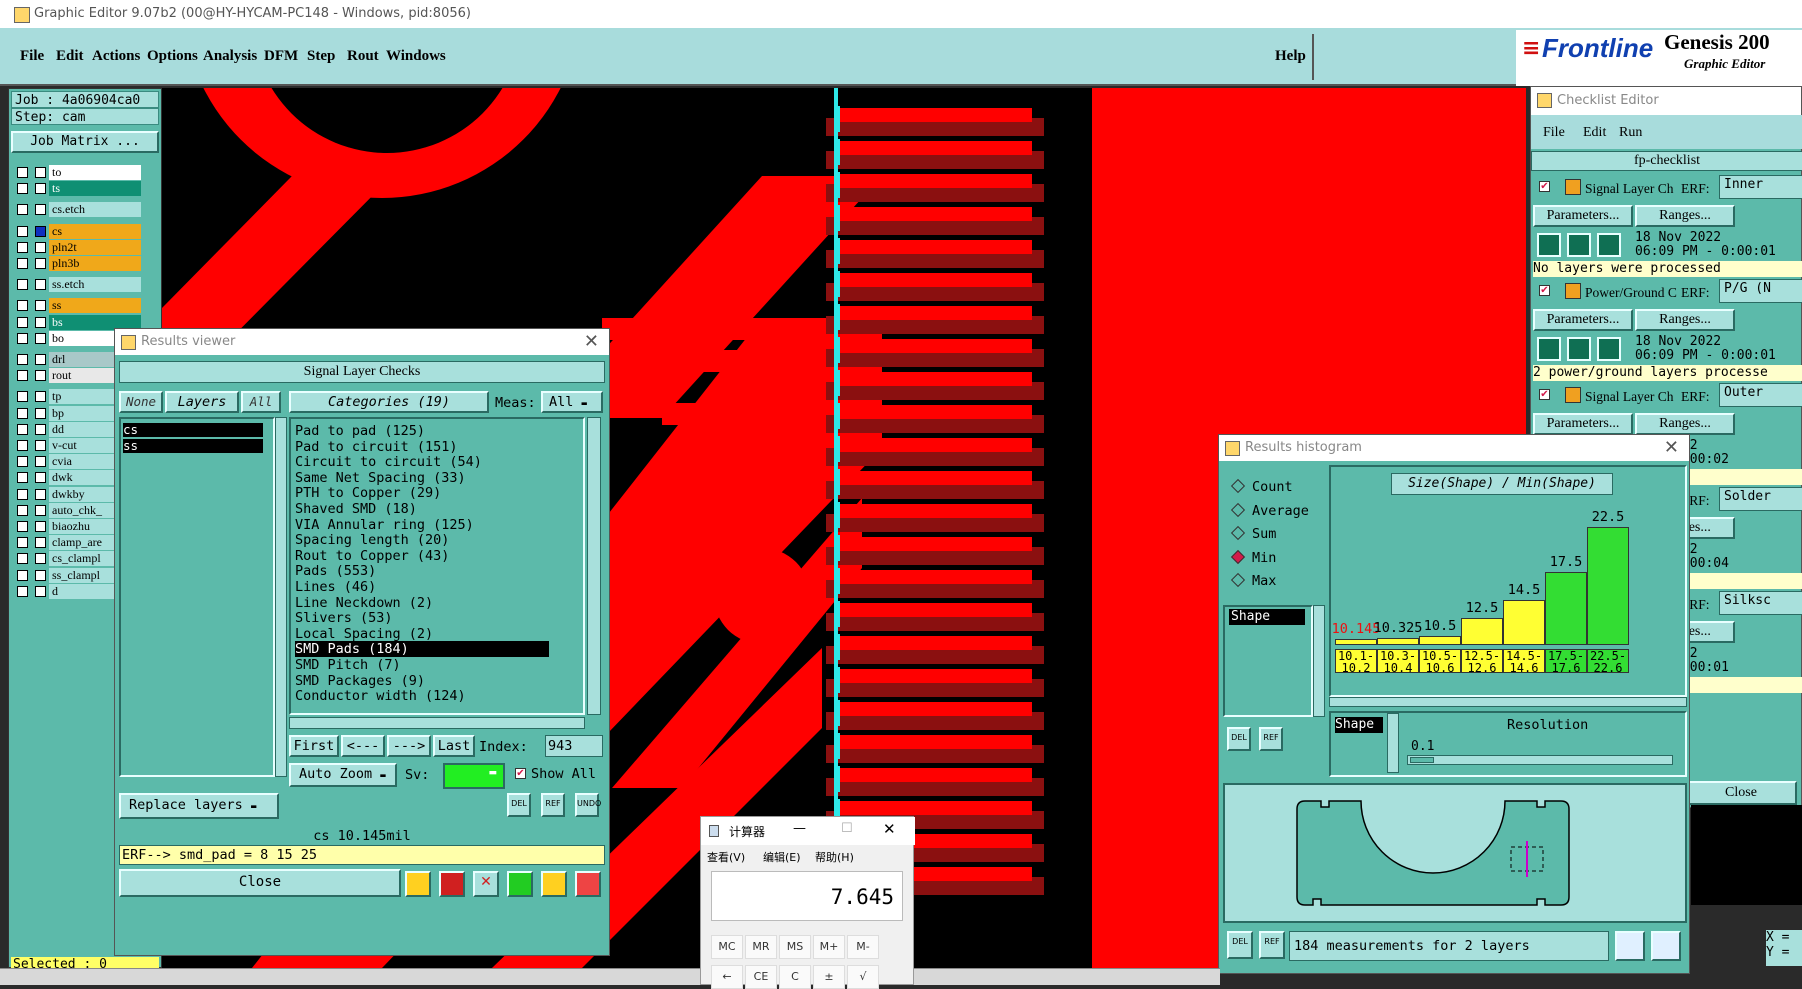 The image size is (1802, 989). Describe the element at coordinates (727, 947) in the screenshot. I see `calc-button: MC` at that location.